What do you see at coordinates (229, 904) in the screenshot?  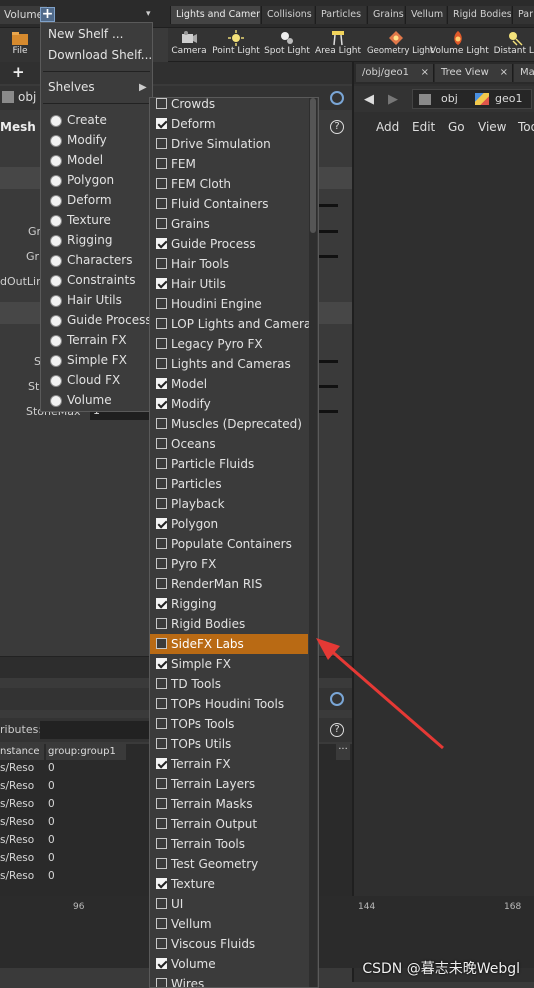 I see `shelf-toggle-item: UI` at bounding box center [229, 904].